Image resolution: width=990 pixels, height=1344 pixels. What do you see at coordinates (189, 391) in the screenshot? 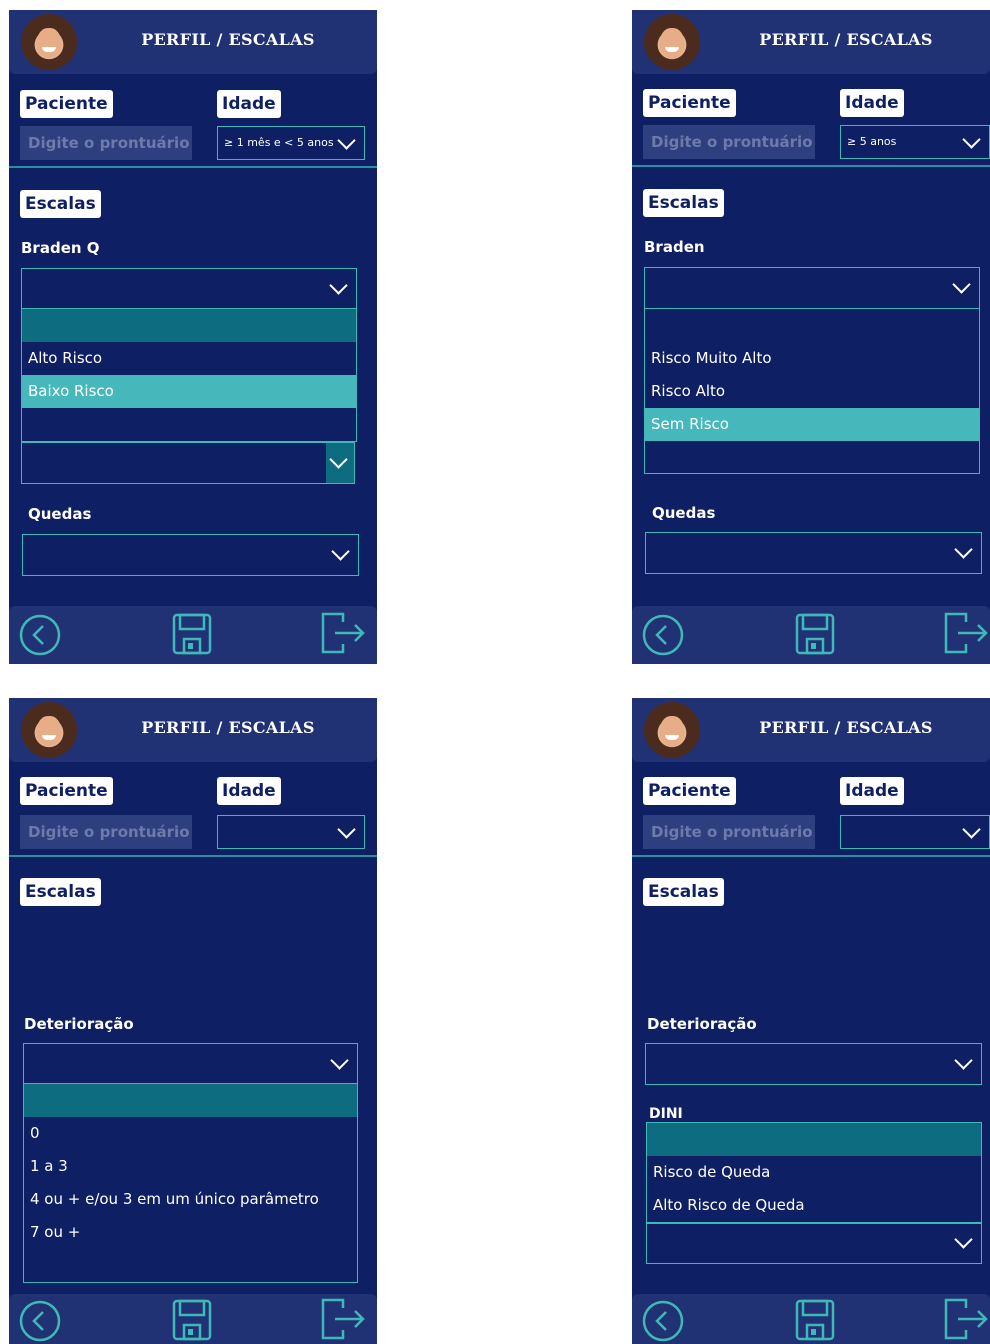
I see `list-item-selected: Baixo Risco` at bounding box center [189, 391].